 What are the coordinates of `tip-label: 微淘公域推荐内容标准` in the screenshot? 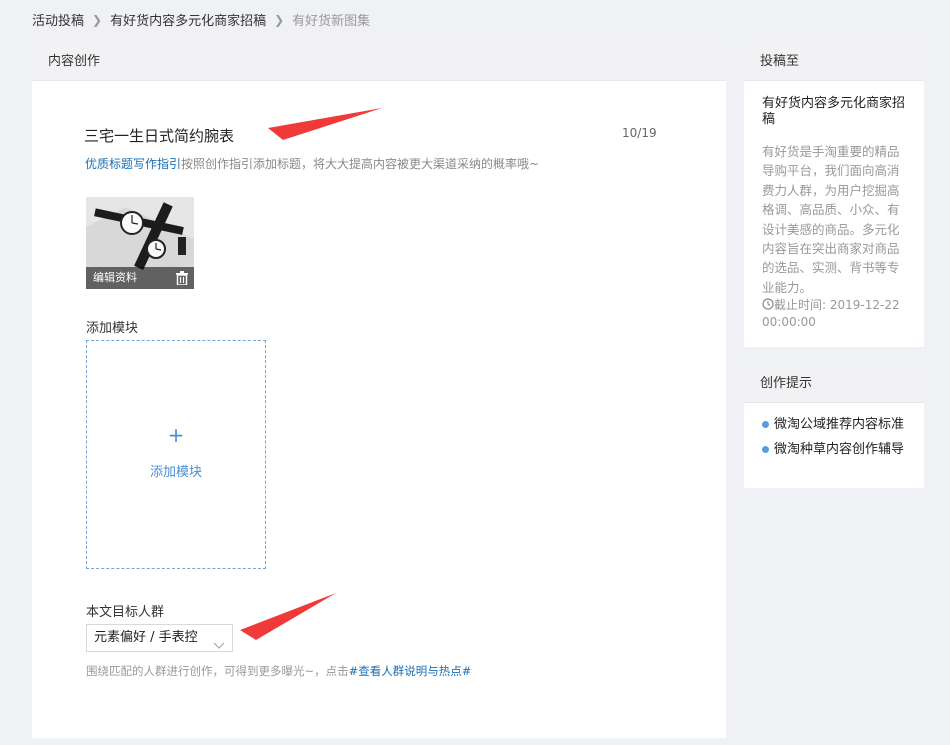 It's located at (839, 424).